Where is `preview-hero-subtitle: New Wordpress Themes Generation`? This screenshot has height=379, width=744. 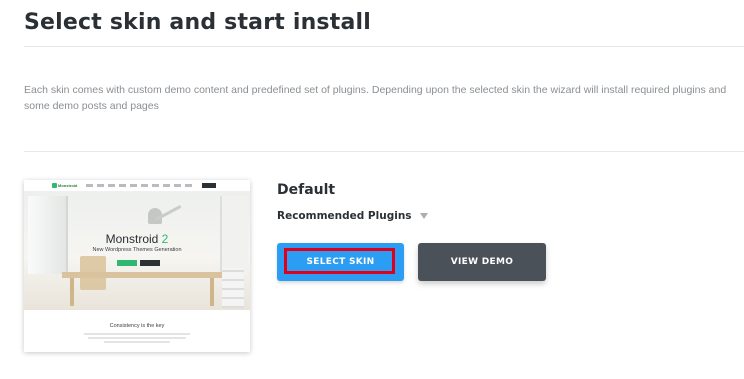
preview-hero-subtitle: New Wordpress Themes Generation is located at coordinates (137, 250).